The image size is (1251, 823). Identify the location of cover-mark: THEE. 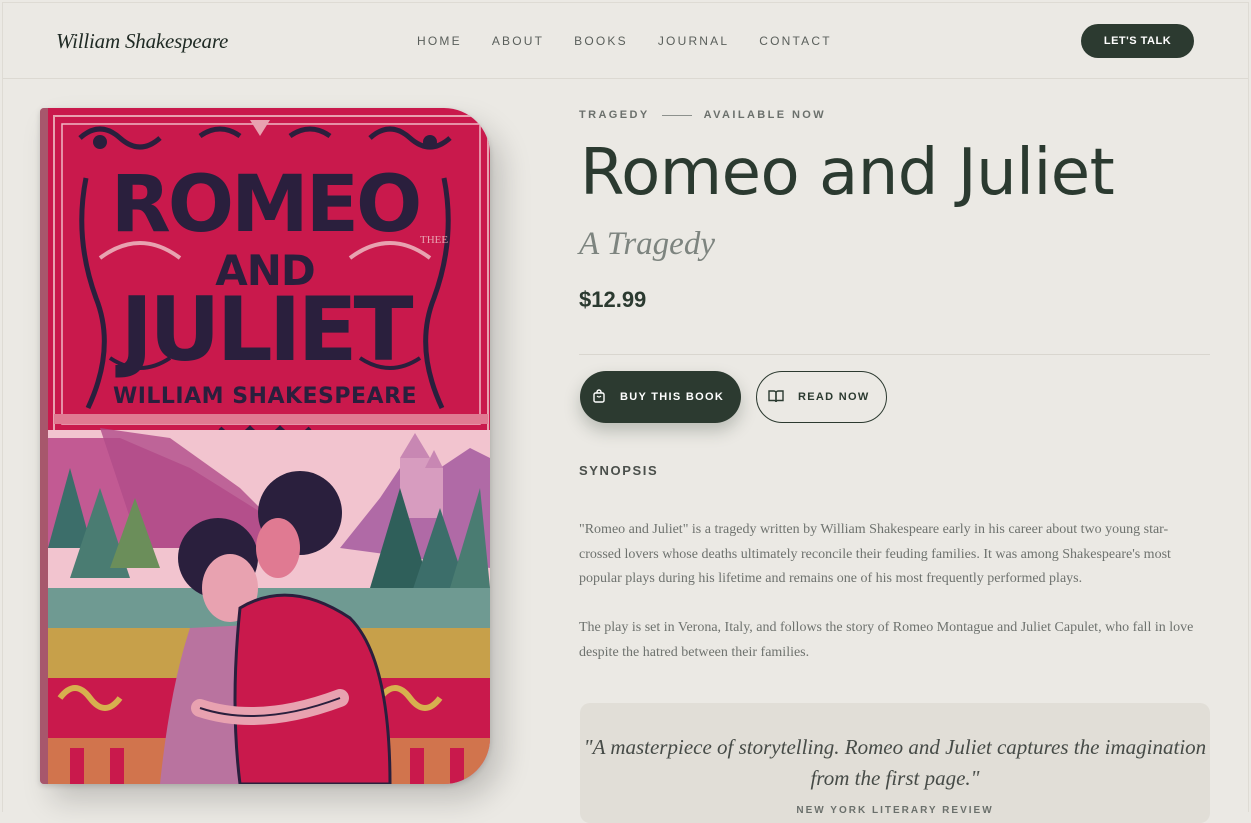
(434, 240).